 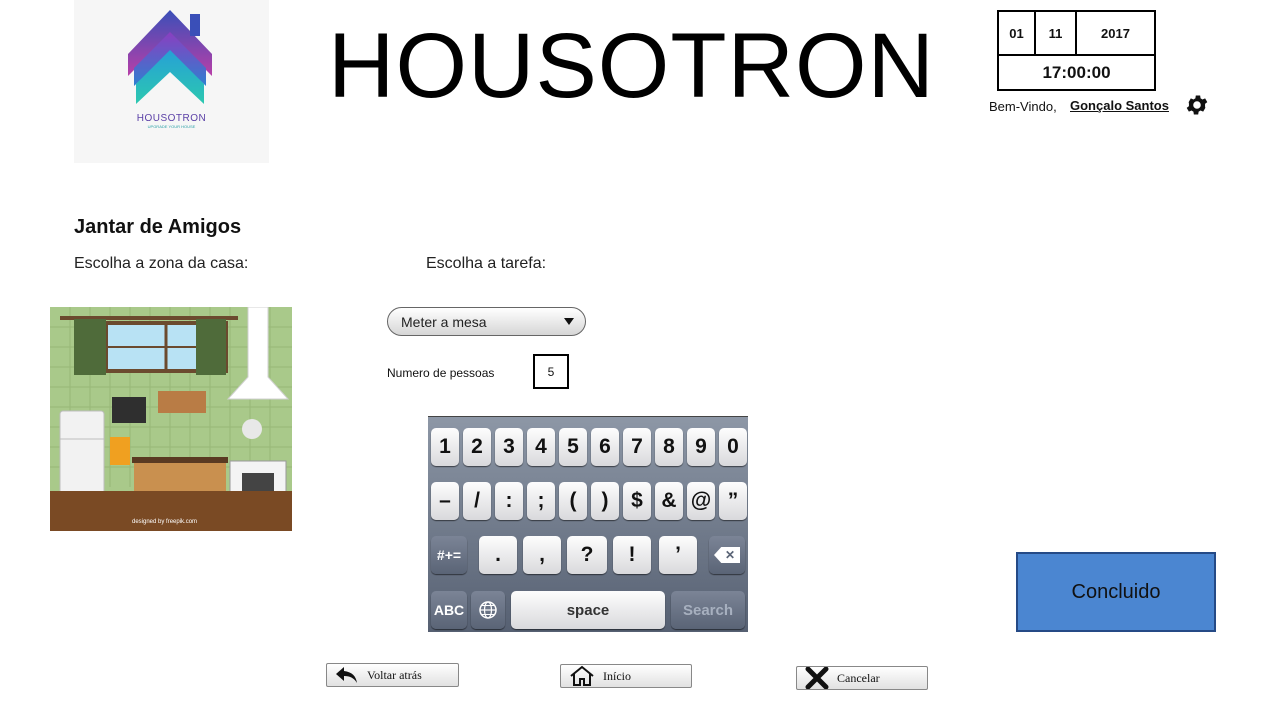 I want to click on backspace-icon: ✕, so click(x=727, y=555).